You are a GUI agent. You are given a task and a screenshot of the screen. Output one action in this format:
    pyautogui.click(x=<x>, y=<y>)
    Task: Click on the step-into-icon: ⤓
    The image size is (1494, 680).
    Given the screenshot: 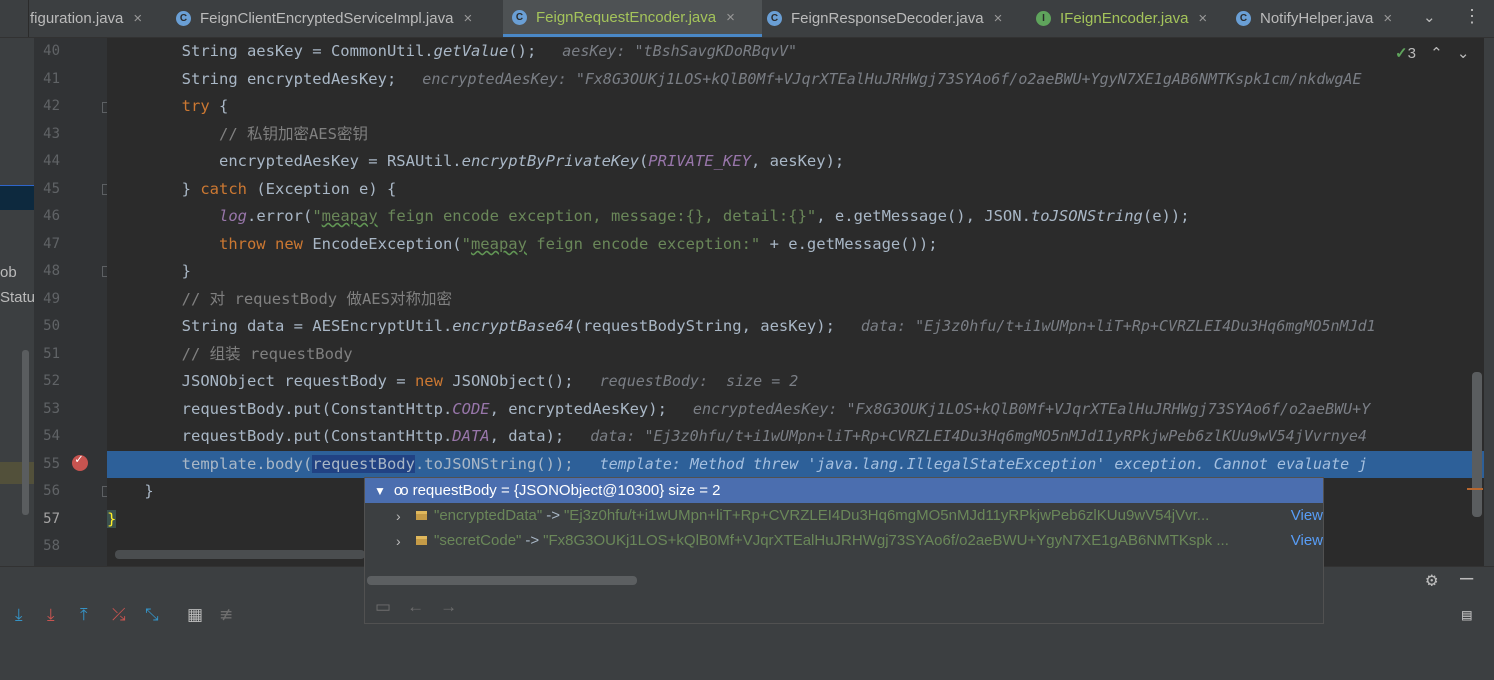 What is the action you would take?
    pyautogui.click(x=51, y=615)
    